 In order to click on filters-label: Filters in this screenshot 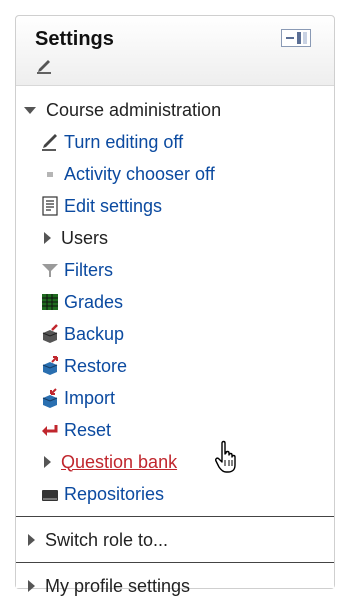, I will do `click(88, 269)`.